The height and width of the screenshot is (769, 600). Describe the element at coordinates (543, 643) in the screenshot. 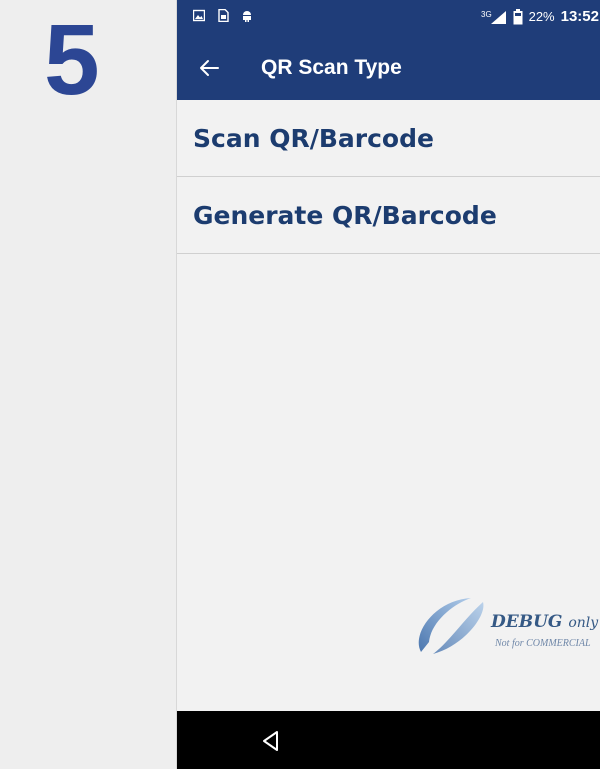

I see `watermark-commercial-text: Not for COMMERCIAL` at that location.